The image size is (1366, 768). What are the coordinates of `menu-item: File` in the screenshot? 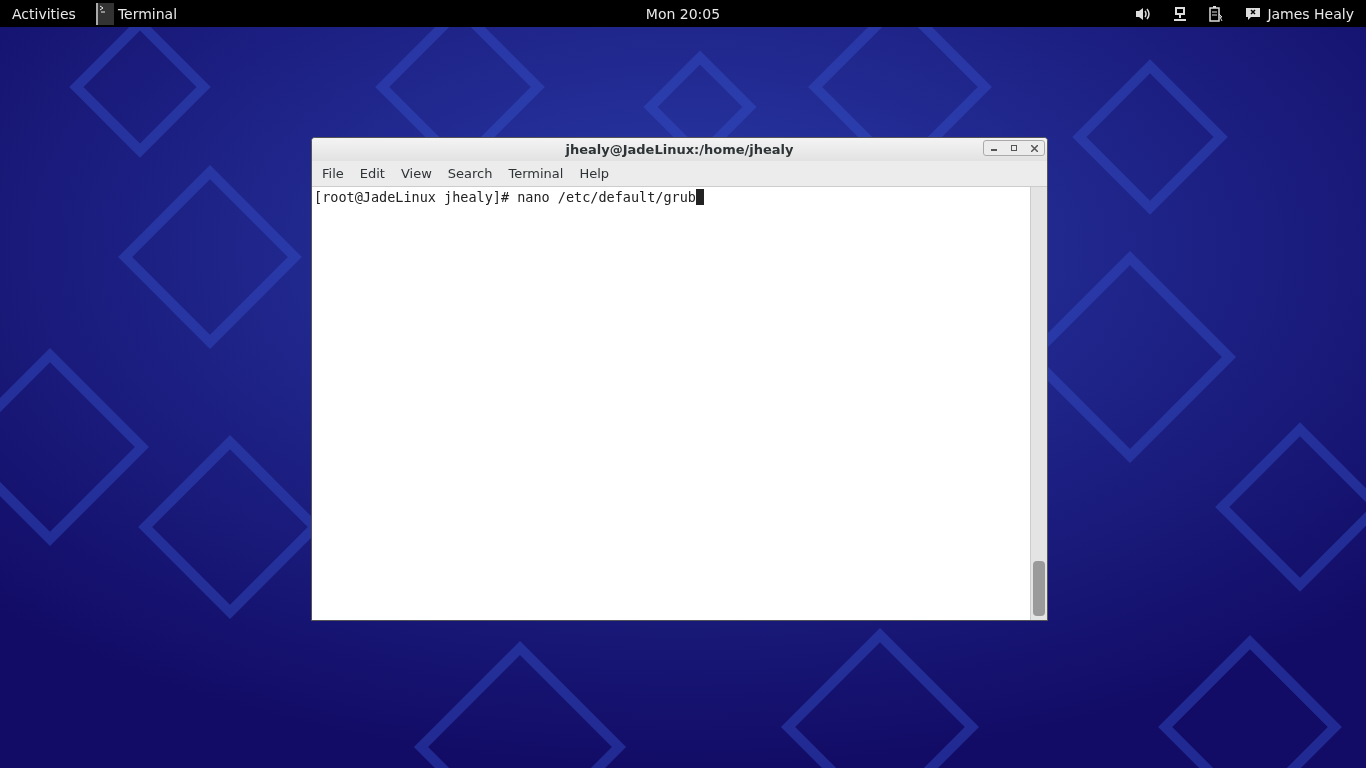 It's located at (333, 173).